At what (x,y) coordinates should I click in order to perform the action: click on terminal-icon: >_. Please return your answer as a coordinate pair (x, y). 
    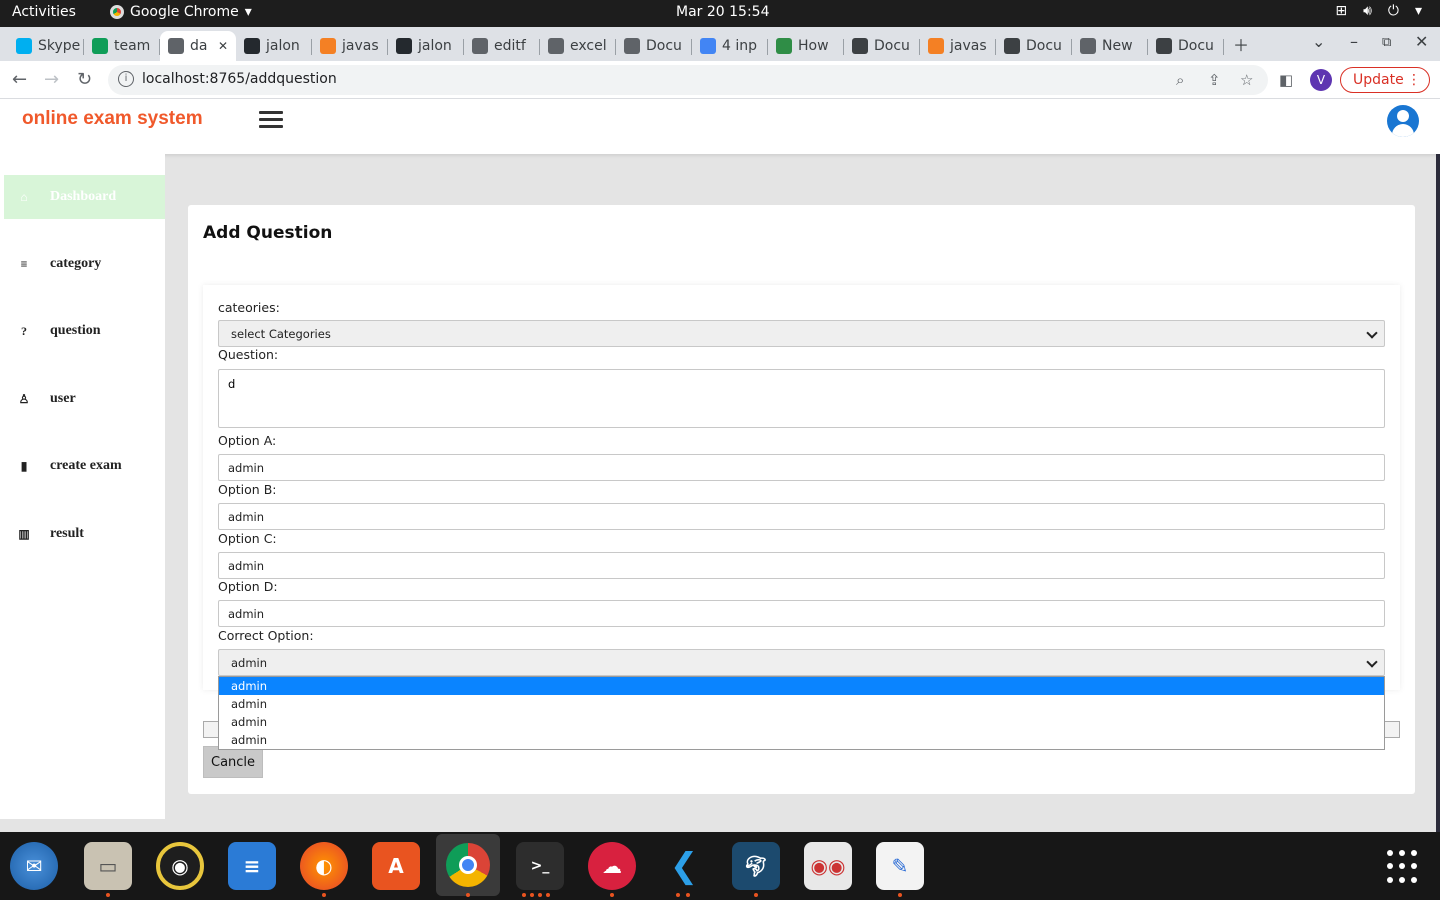
    Looking at the image, I should click on (540, 866).